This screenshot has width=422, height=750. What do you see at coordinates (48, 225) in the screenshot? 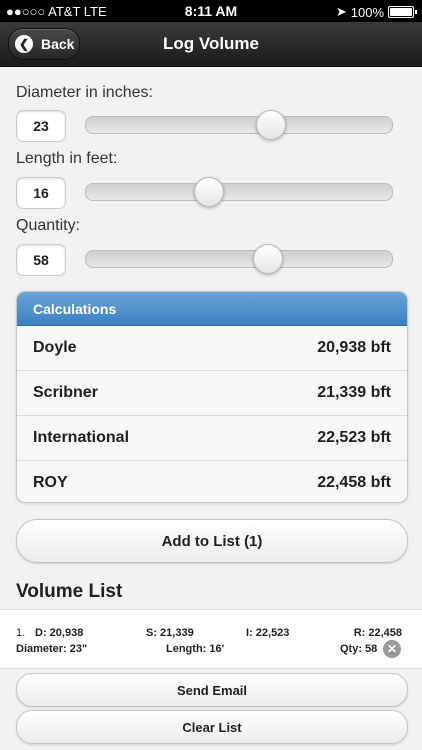
I see `quantity-label: Quantity:` at bounding box center [48, 225].